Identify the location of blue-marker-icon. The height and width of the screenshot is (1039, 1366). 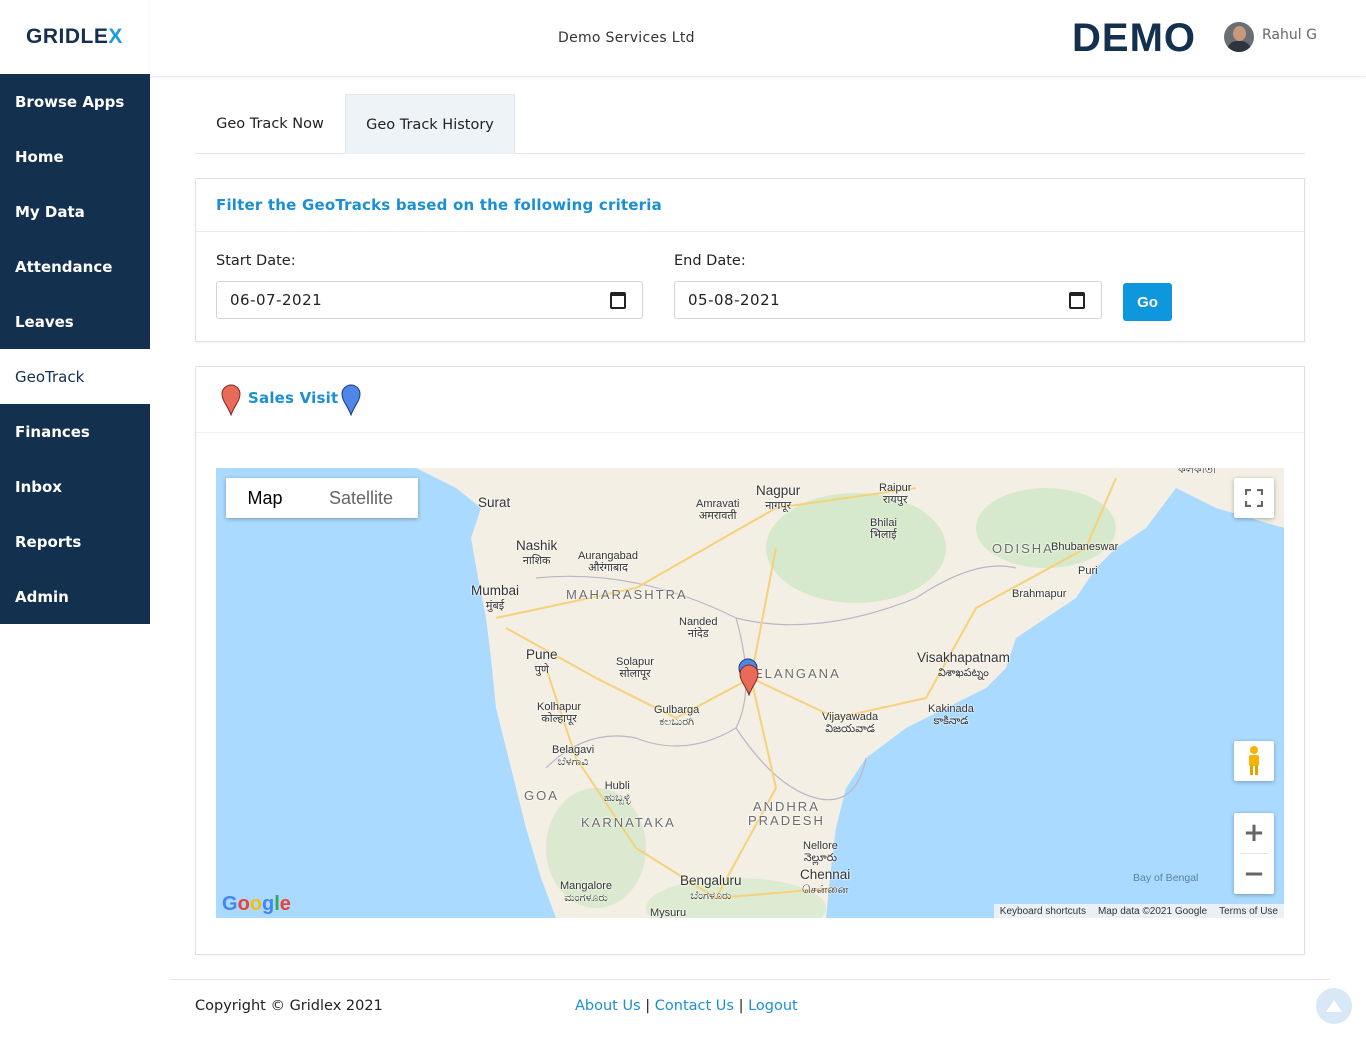
(351, 400).